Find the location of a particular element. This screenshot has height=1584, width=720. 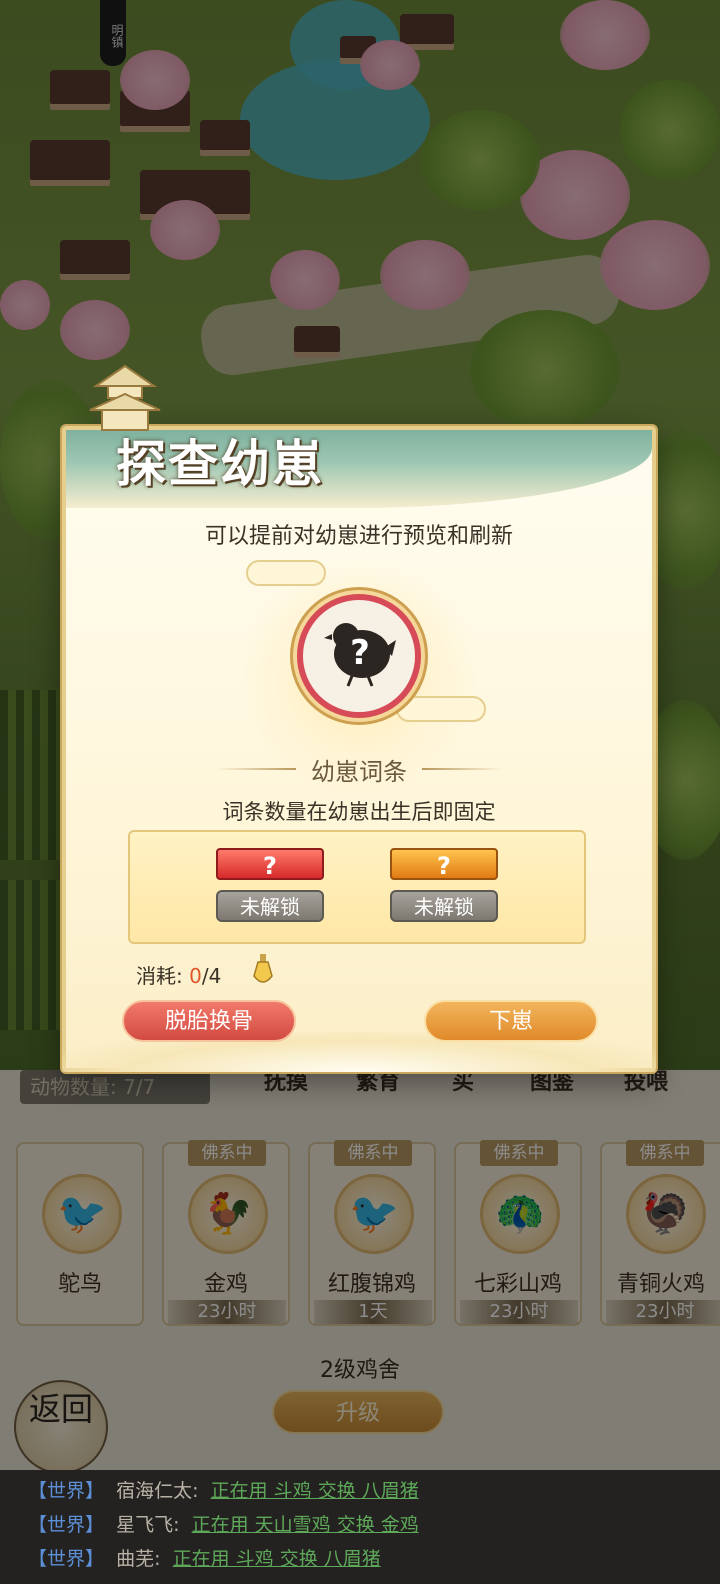

reroll-button: 脱胎换骨 is located at coordinates (209, 1021).